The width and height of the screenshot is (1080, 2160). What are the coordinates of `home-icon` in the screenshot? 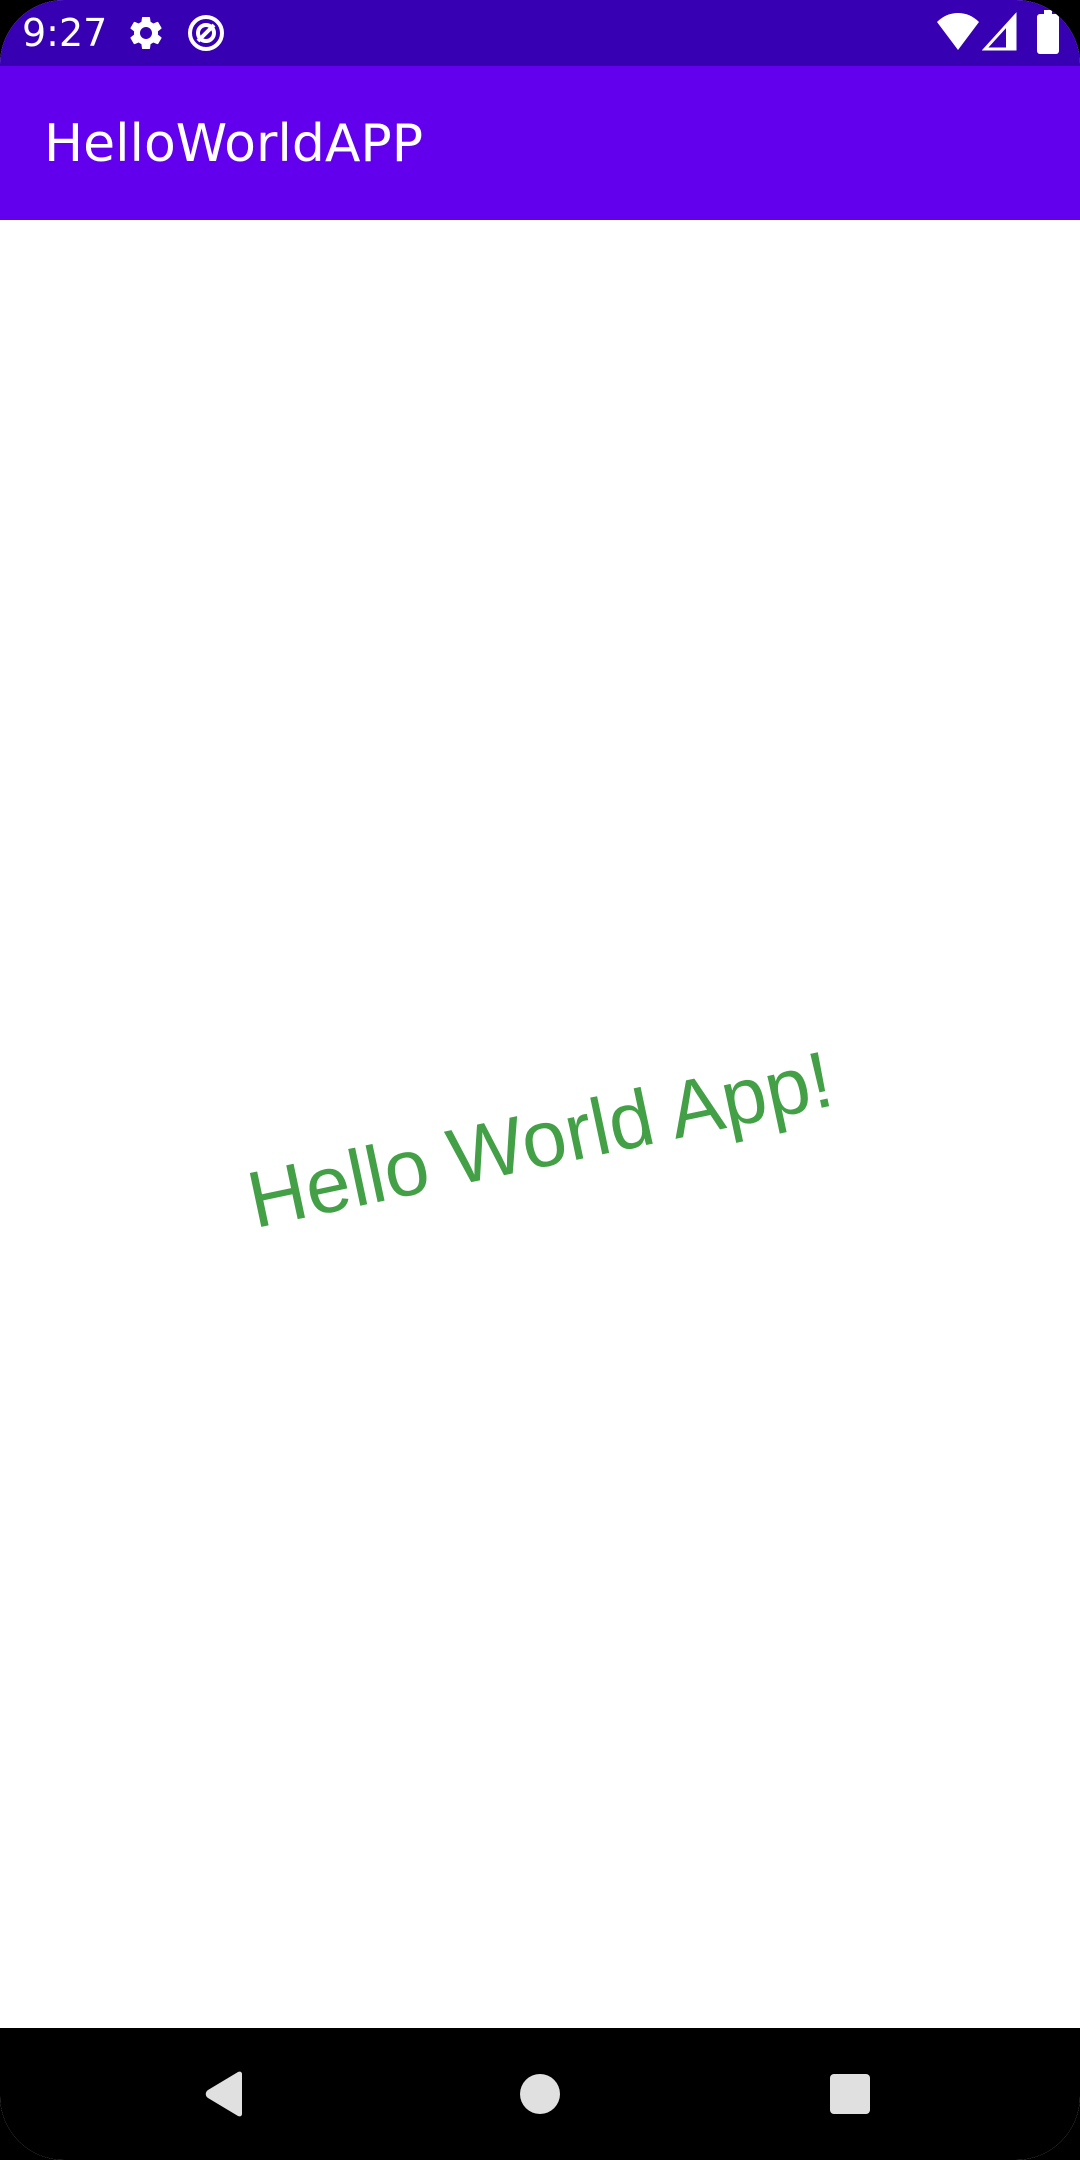 It's located at (540, 2094).